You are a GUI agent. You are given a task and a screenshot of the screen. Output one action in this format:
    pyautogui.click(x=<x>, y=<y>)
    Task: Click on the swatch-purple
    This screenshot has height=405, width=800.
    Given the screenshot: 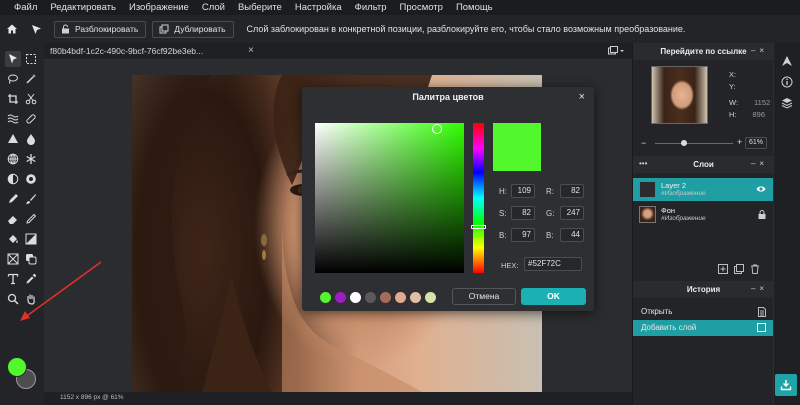 What is the action you would take?
    pyautogui.click(x=340, y=297)
    